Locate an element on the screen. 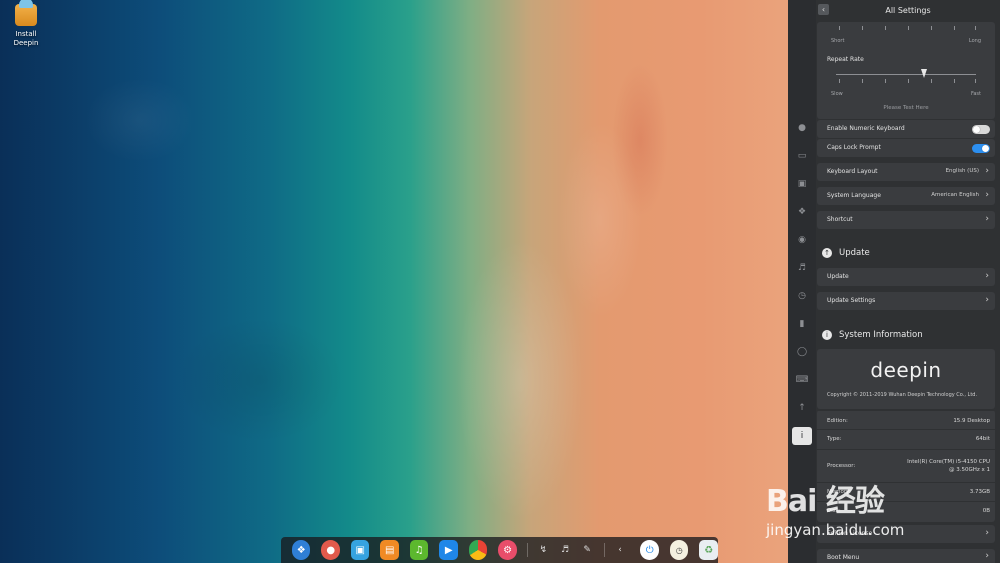 This screenshot has width=1000, height=563. power-icon: ▮ is located at coordinates (802, 324).